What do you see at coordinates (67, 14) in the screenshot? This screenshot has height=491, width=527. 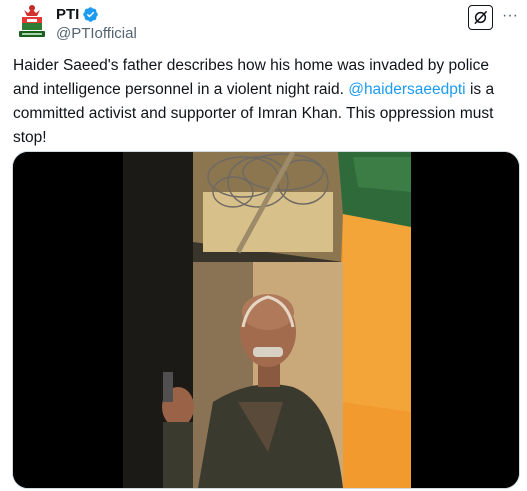 I see `author-name: PTI` at bounding box center [67, 14].